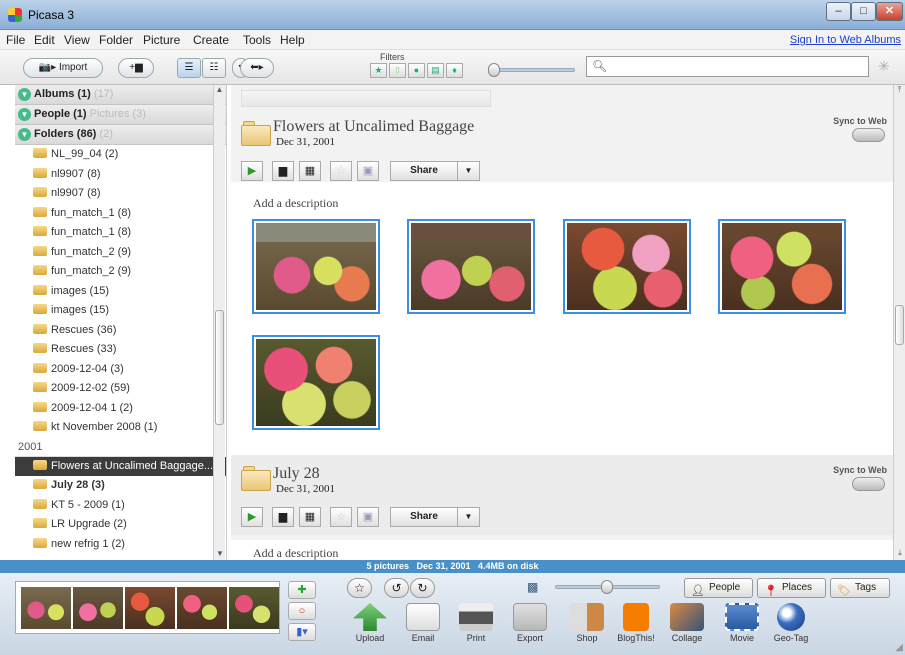  I want to click on folder-item: KT 5 - 2009 (1), so click(120, 506).